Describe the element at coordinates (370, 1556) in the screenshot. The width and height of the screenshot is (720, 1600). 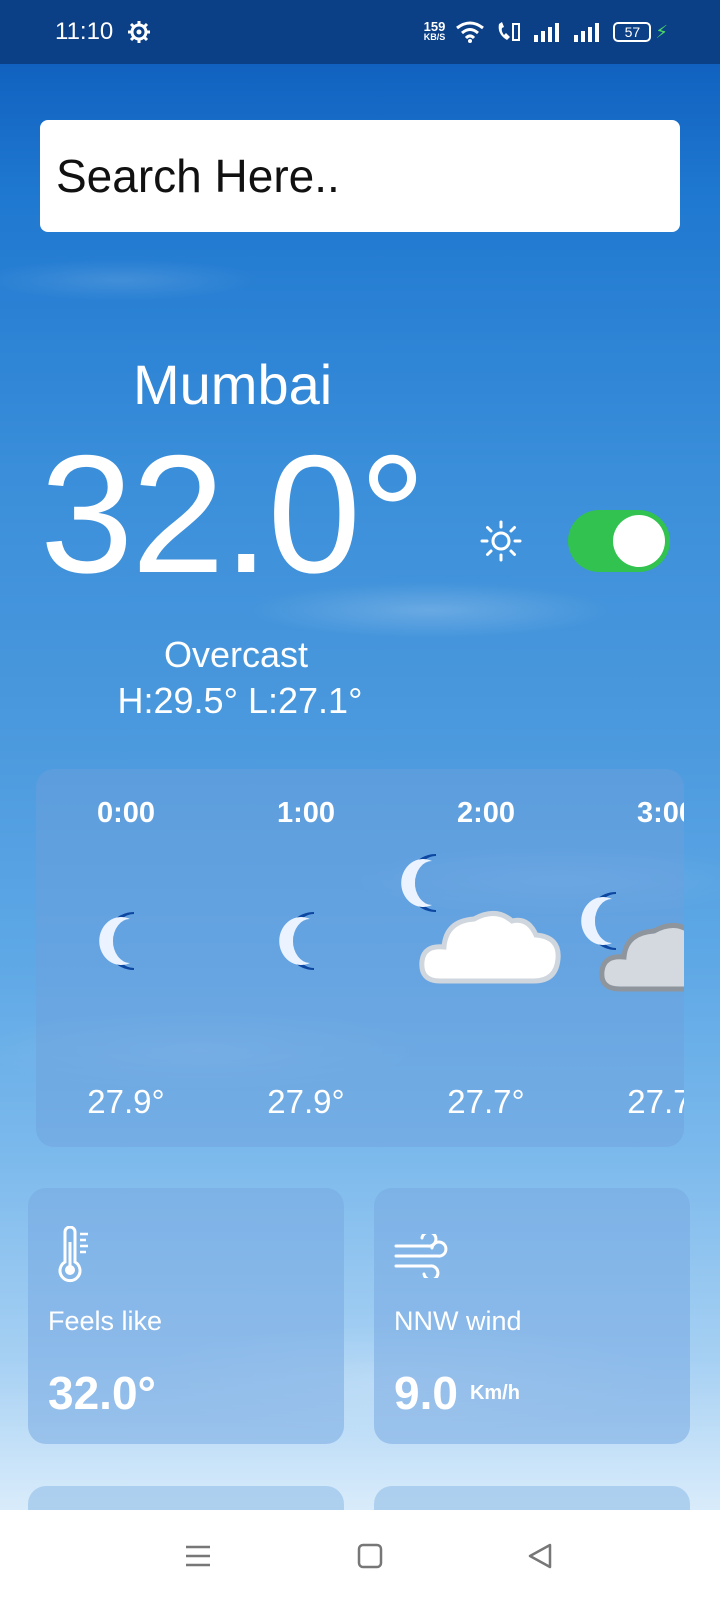
I see `home-icon` at that location.